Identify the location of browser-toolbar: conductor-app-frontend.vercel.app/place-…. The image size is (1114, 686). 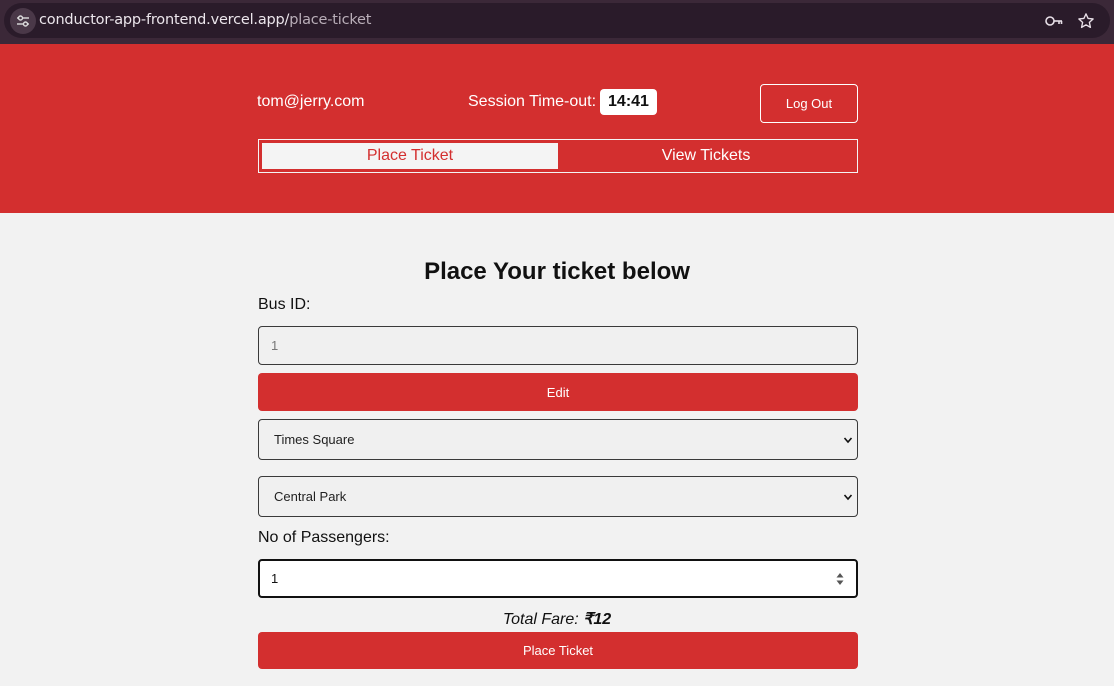
(557, 22).